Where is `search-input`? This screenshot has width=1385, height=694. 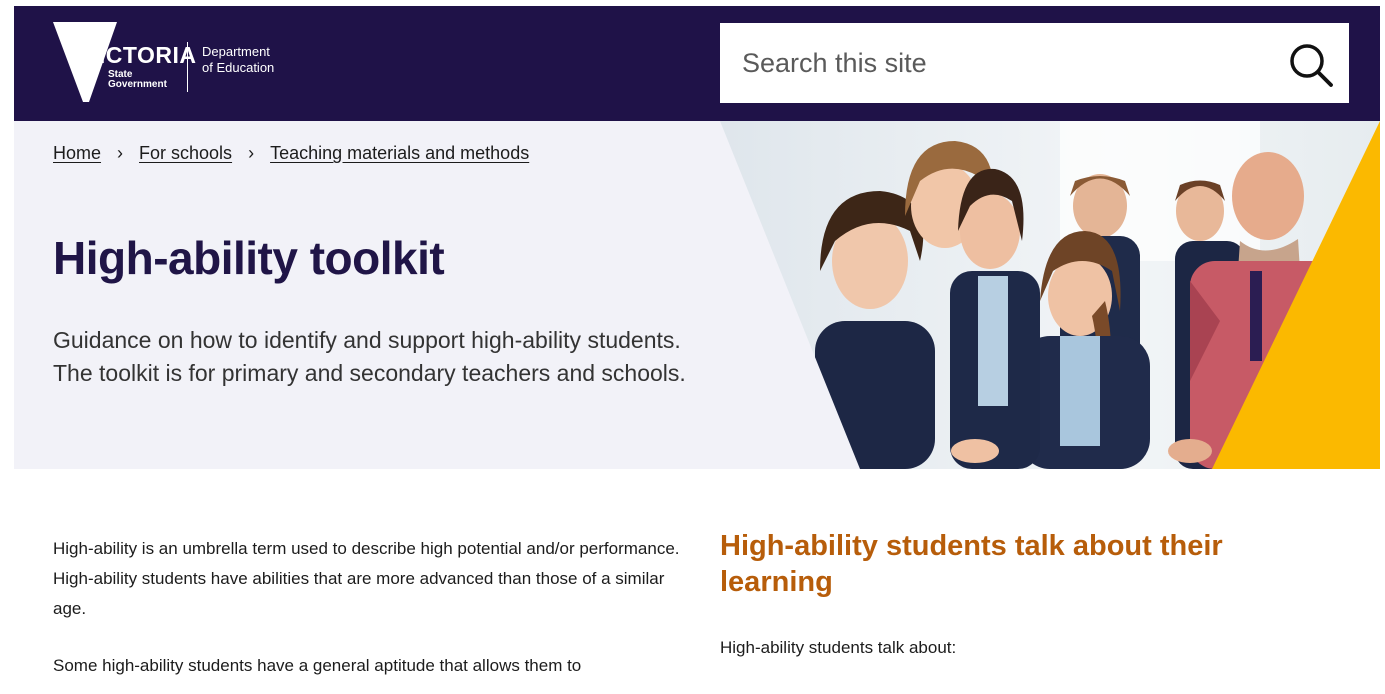 search-input is located at coordinates (1000, 63).